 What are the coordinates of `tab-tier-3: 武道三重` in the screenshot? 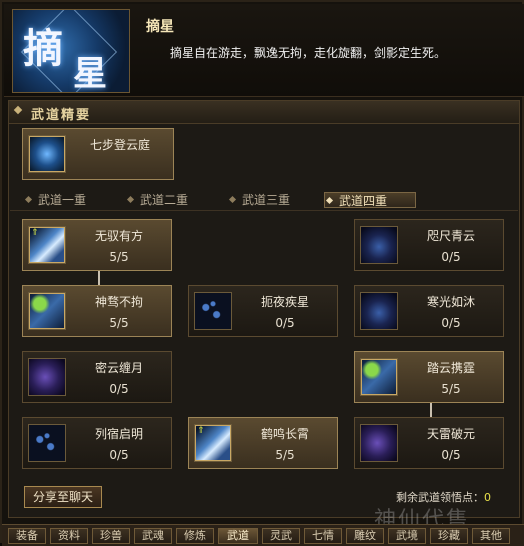 It's located at (276, 200).